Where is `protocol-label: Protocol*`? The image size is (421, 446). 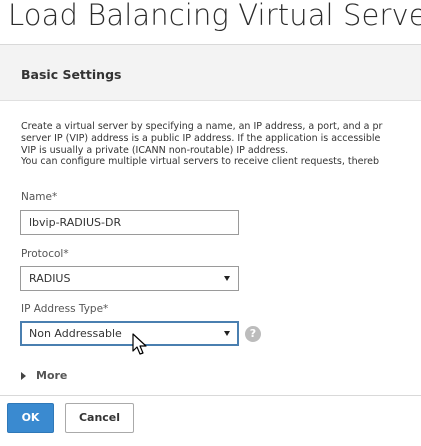 protocol-label: Protocol* is located at coordinates (45, 254).